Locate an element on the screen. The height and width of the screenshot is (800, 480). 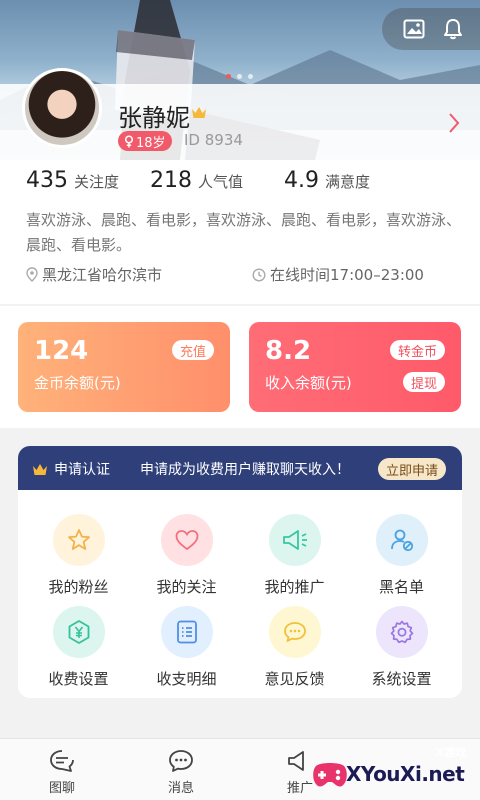
grid-item-label: 黑名单 is located at coordinates (401, 587).